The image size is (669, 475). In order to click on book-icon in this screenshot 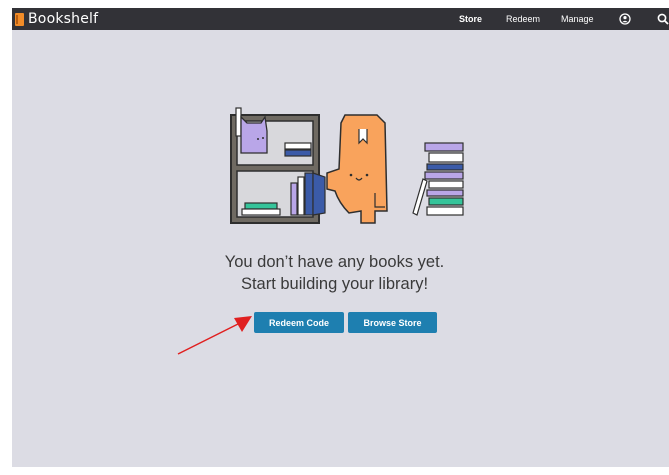, I will do `click(19, 19)`.